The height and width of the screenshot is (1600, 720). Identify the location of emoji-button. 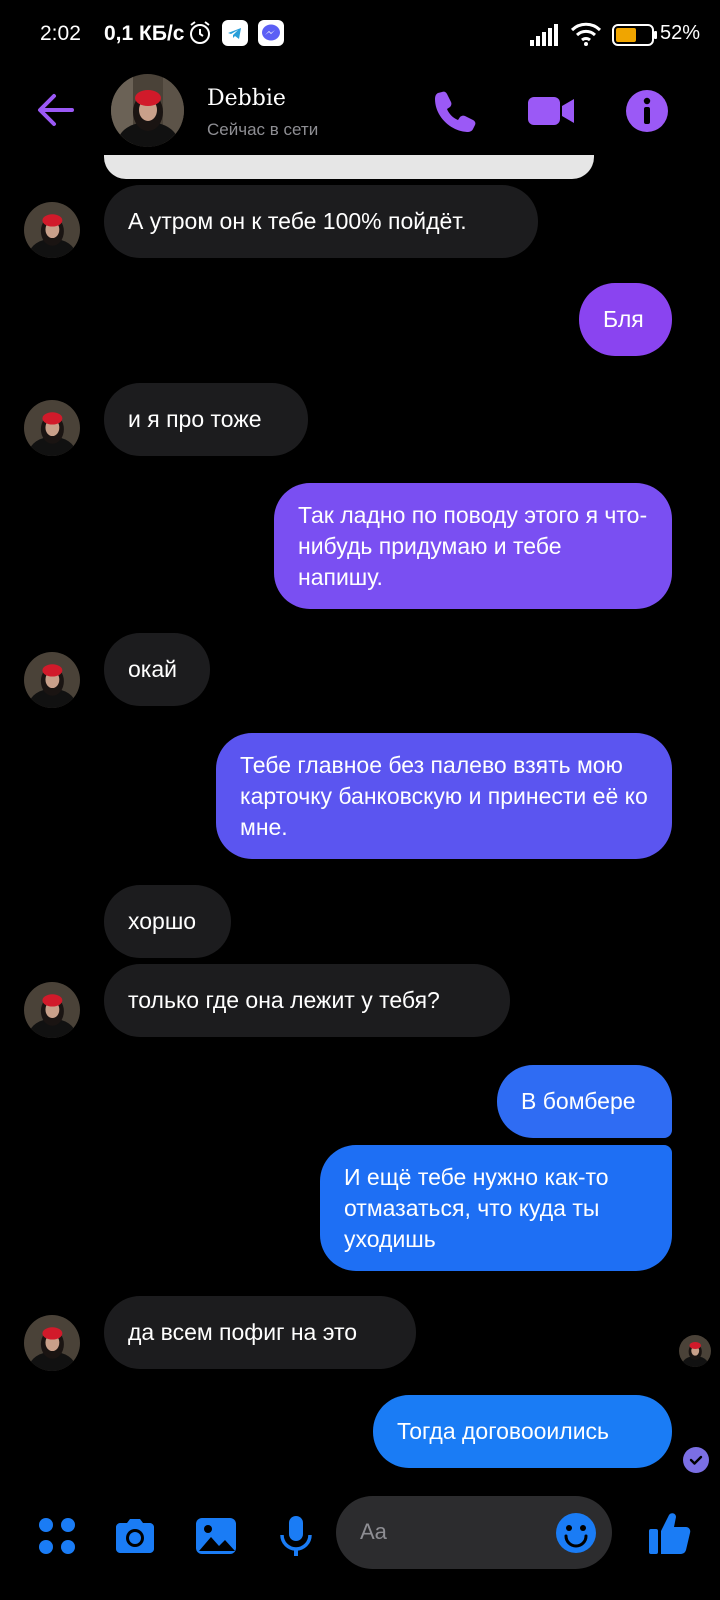
(576, 1533).